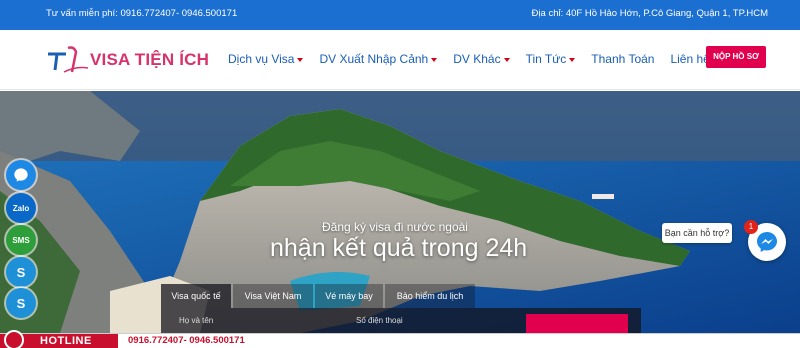 This screenshot has height=348, width=800. I want to click on nav-label: Liên hệ, so click(690, 59).